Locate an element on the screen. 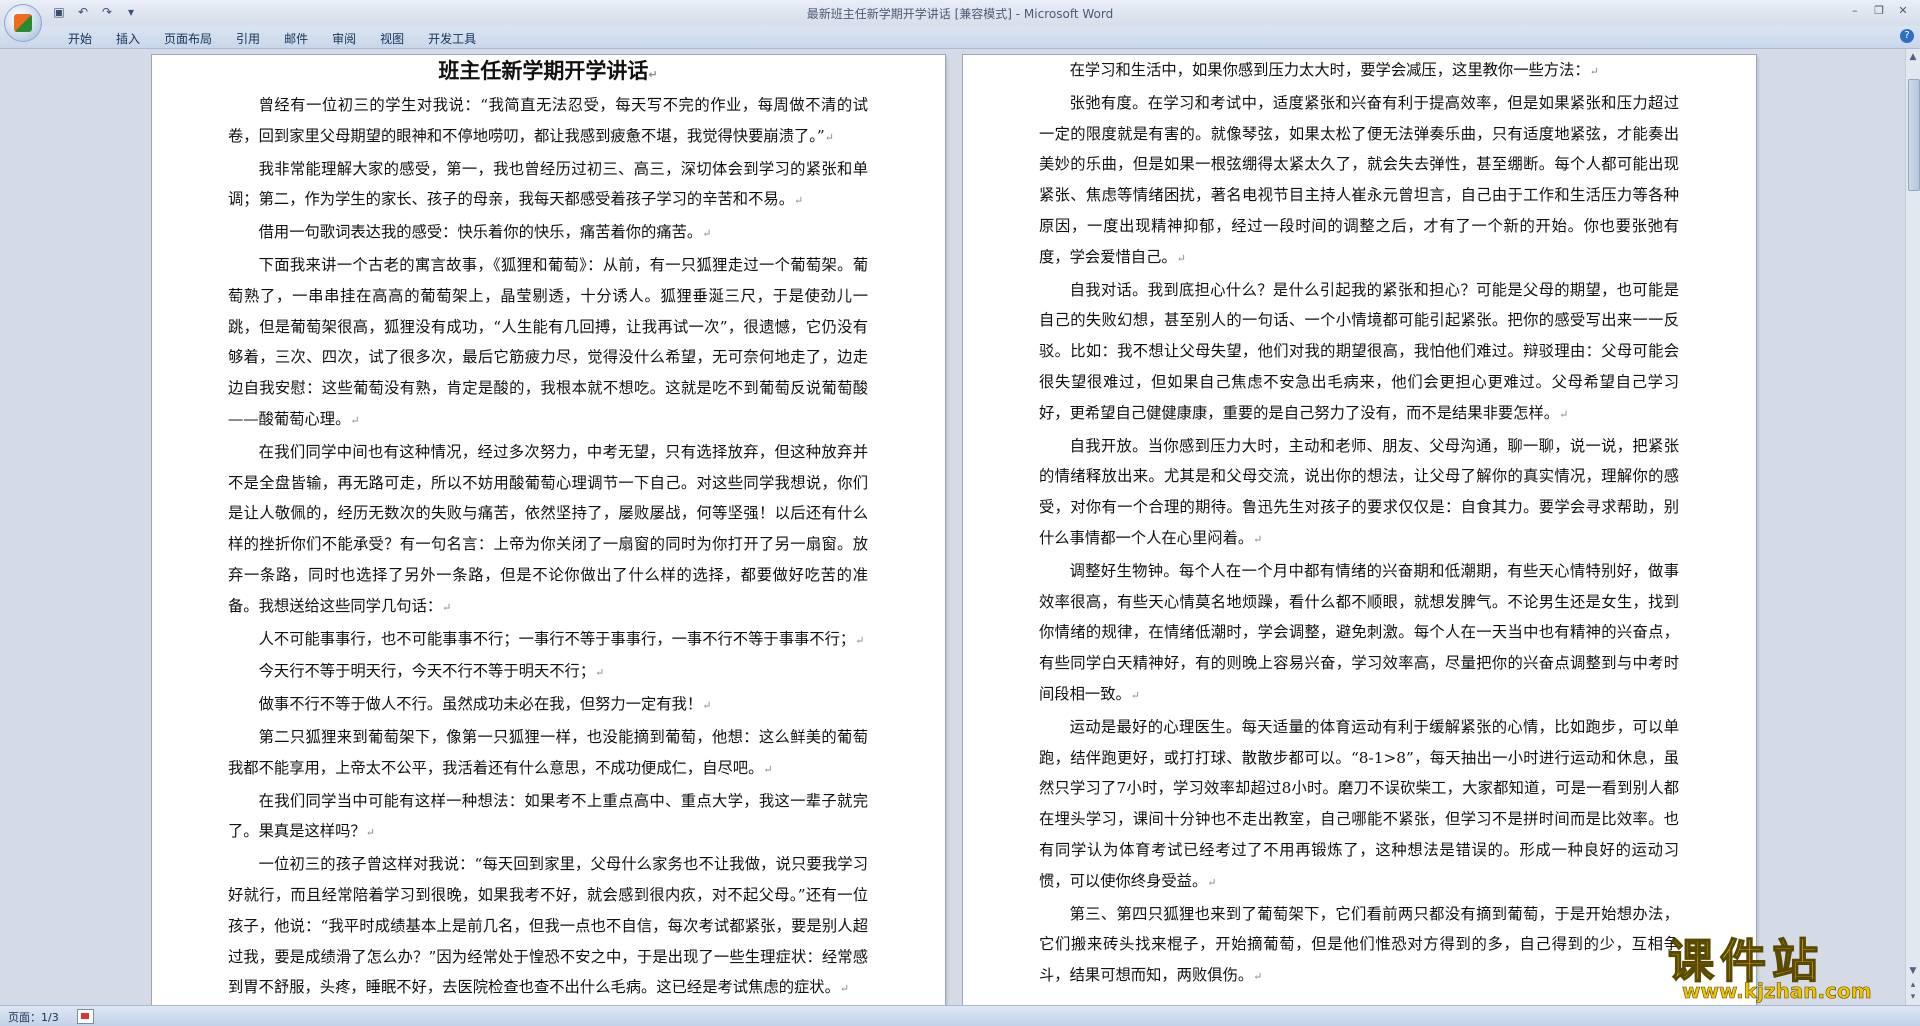 The image size is (1920, 1026). proofing-status-icon is located at coordinates (85, 1016).